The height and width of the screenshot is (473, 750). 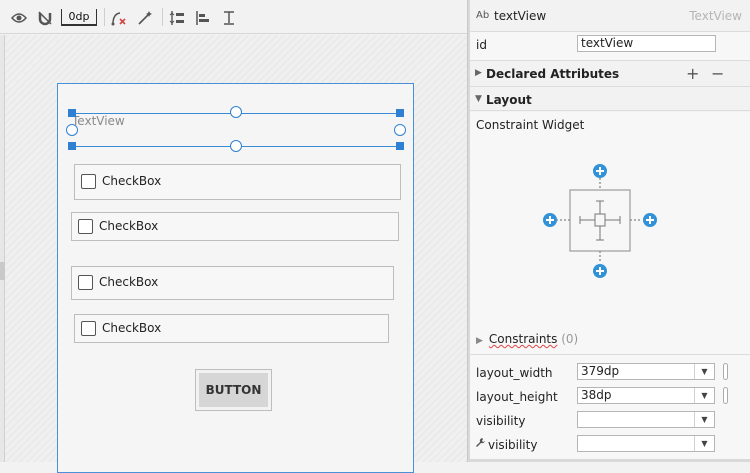 I want to click on layout-height-value: 38dp, so click(x=596, y=395).